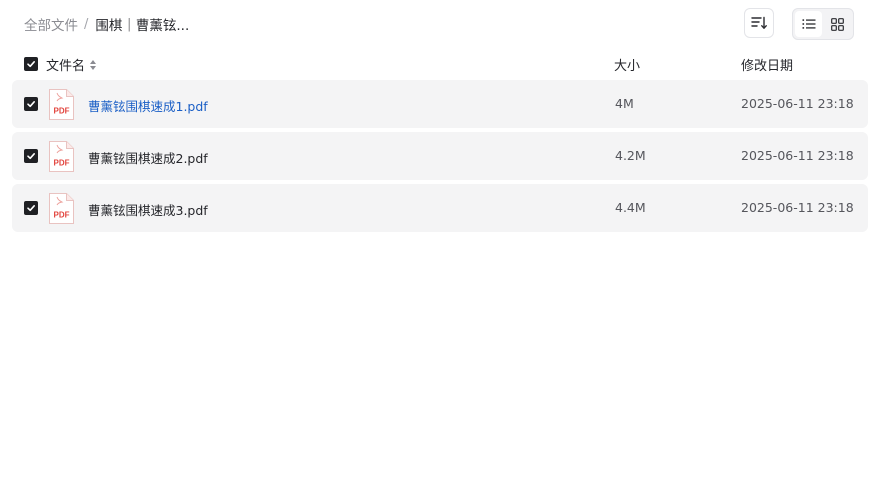 This screenshot has width=878, height=495. What do you see at coordinates (148, 157) in the screenshot?
I see `file-name-link: 曹薰铉围棋速成2.pdf` at bounding box center [148, 157].